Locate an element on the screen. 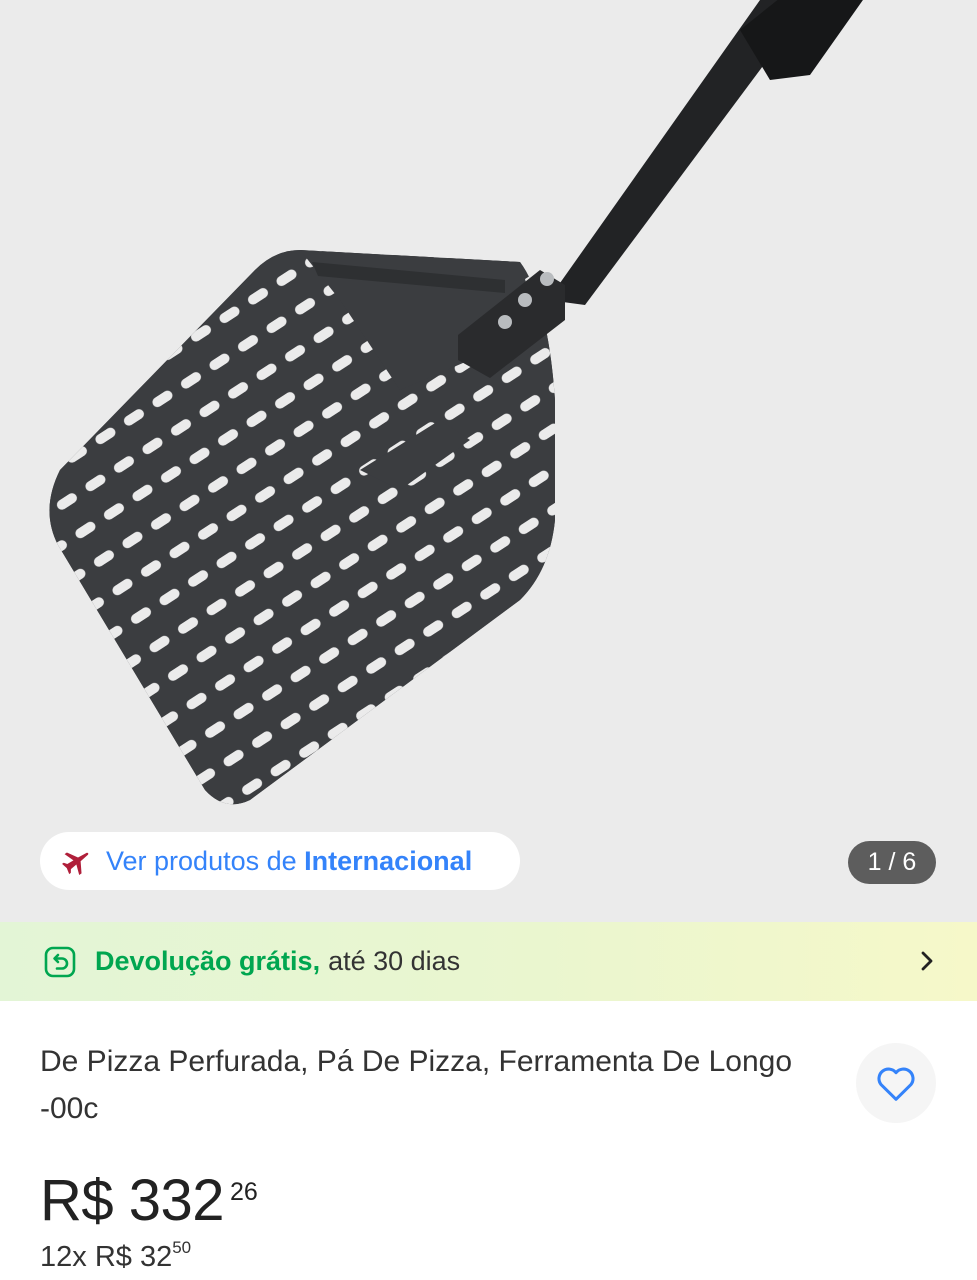 The height and width of the screenshot is (1280, 977). installments-info: 12x R$ 3250 is located at coordinates (115, 1256).